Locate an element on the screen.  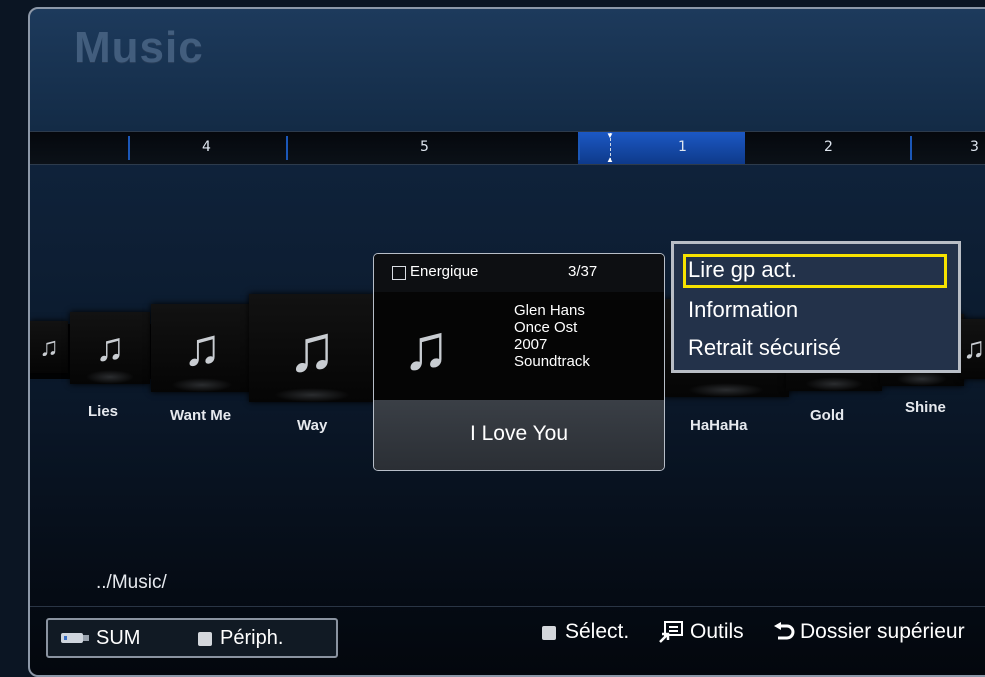
ruler-label: 4 is located at coordinates (206, 147).